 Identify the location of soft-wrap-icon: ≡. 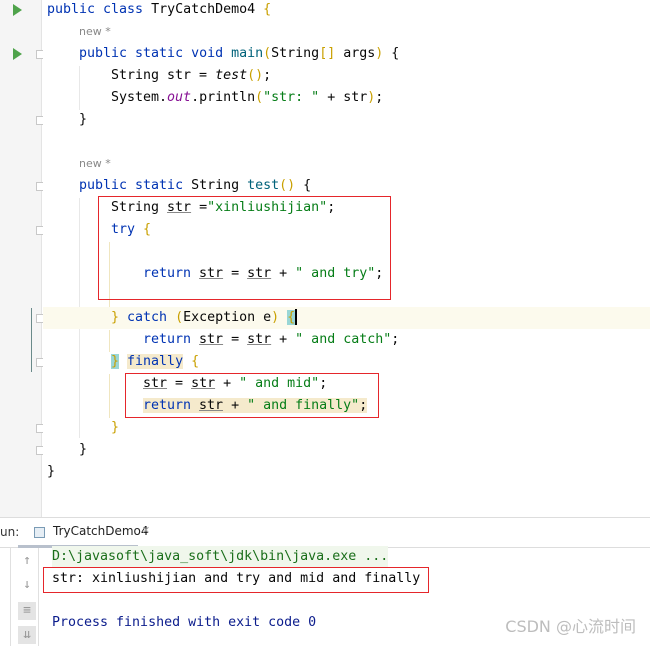
(27, 611).